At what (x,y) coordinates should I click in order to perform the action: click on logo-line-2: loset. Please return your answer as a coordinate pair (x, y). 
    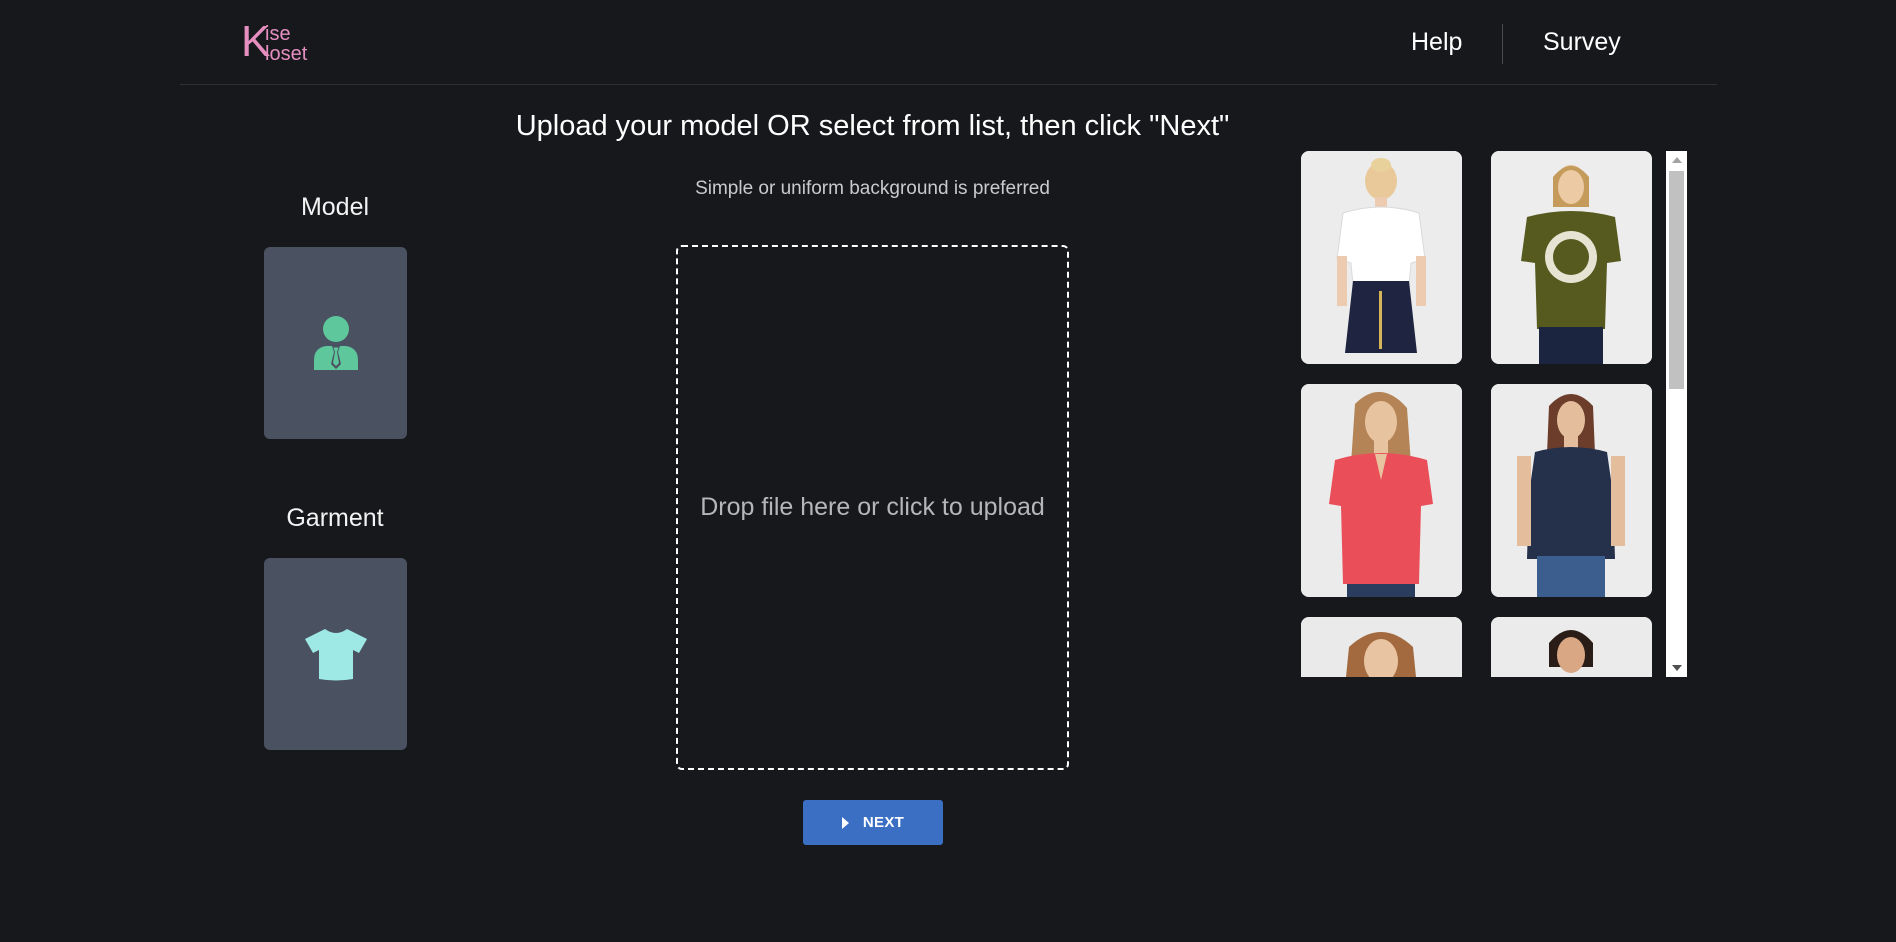
    Looking at the image, I should click on (286, 54).